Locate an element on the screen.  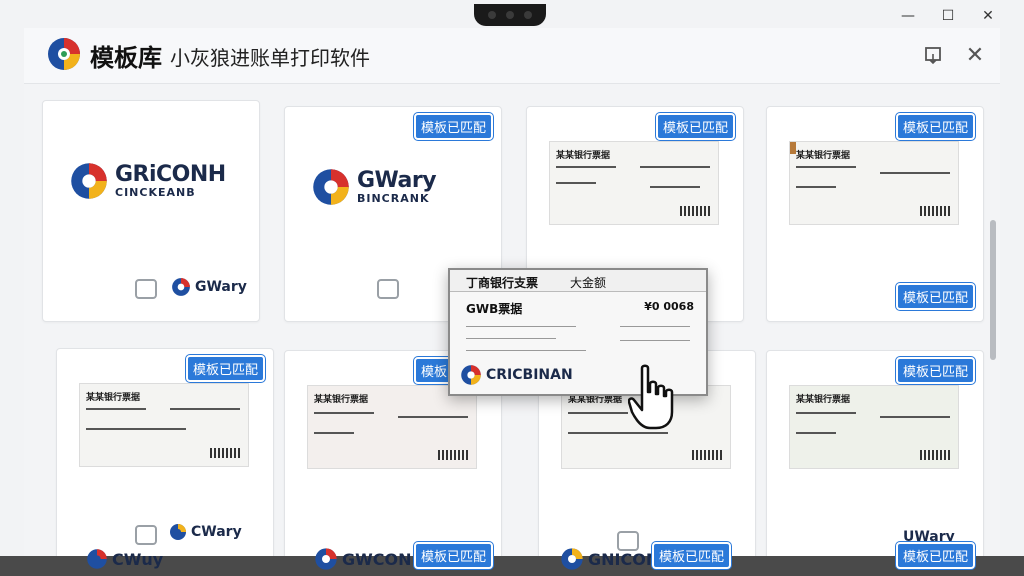
preview-bank-name: 丁商银行支票 is located at coordinates (502, 283).